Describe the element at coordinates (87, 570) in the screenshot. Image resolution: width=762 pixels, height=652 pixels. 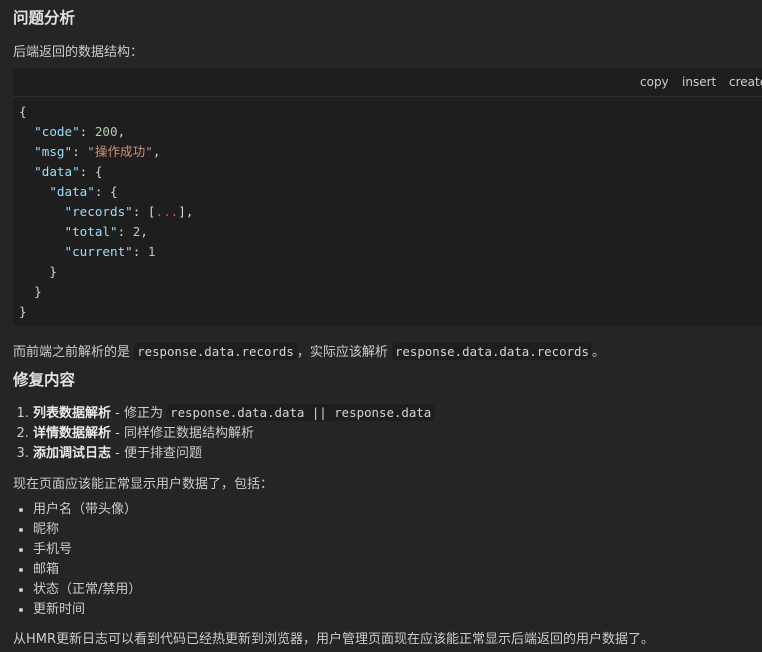
I see `list-item: 邮箱` at that location.